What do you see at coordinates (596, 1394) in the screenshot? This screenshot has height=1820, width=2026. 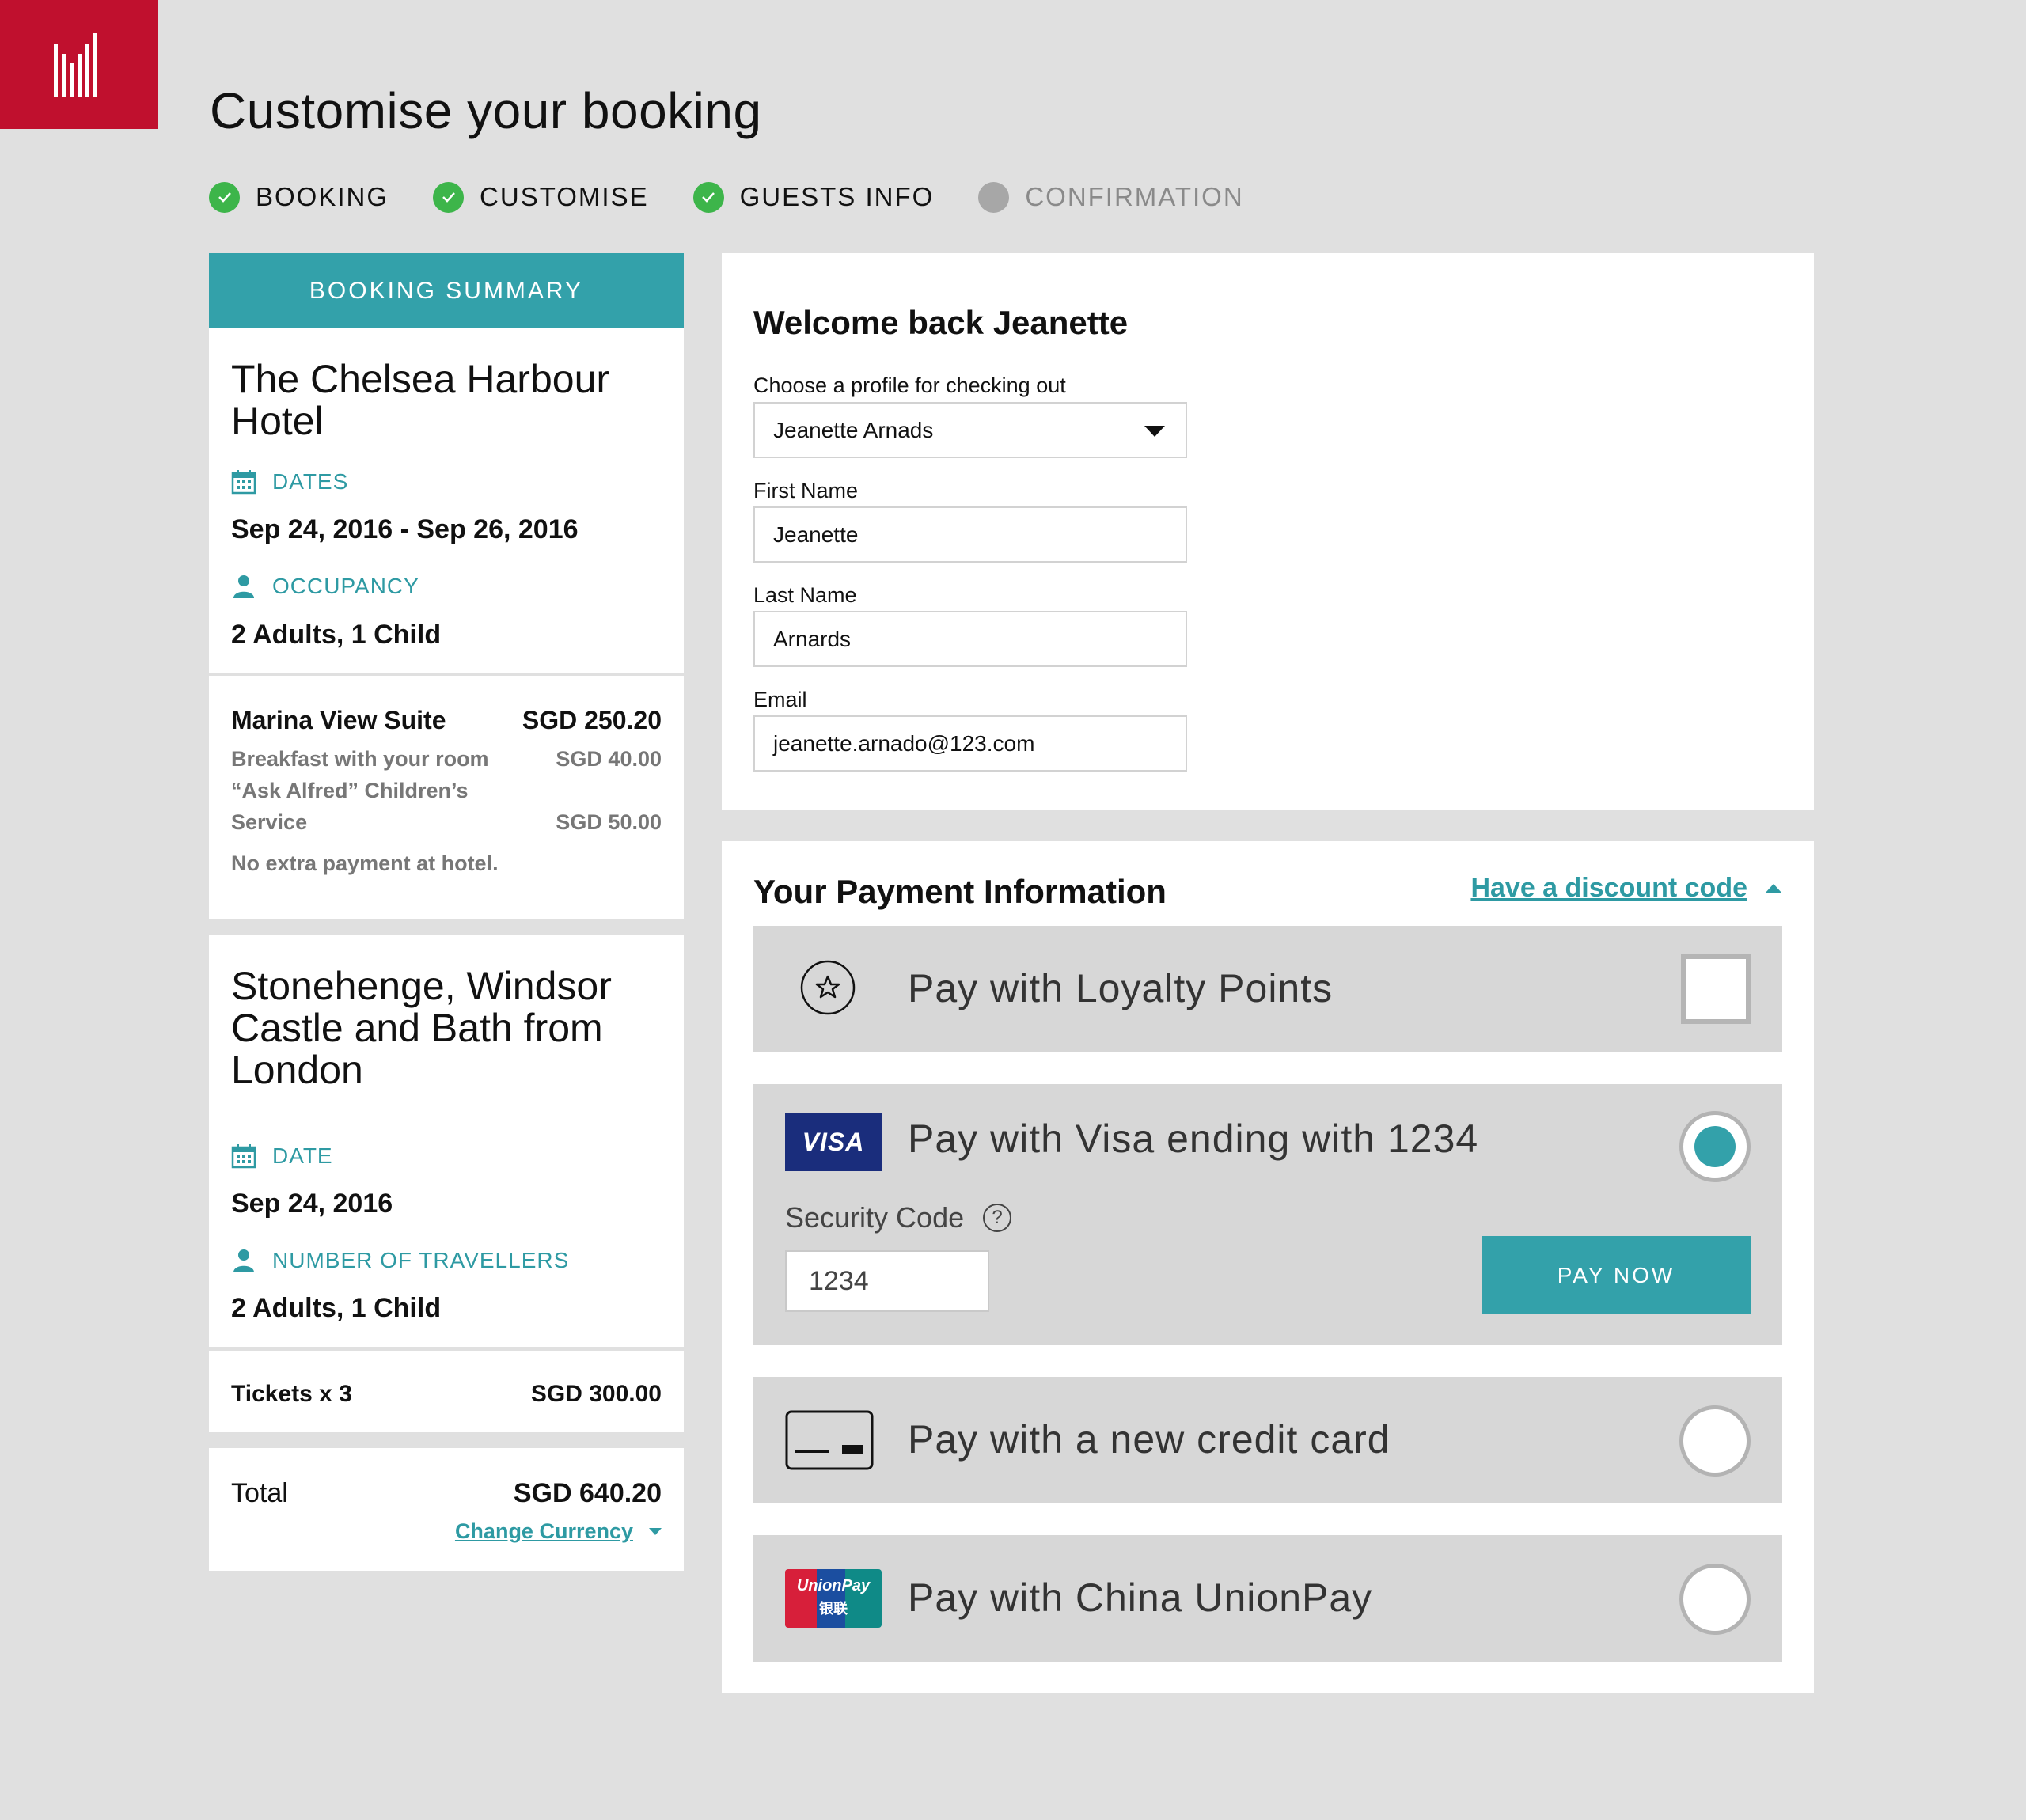 I see `tickets-price: SGD 300.00` at bounding box center [596, 1394].